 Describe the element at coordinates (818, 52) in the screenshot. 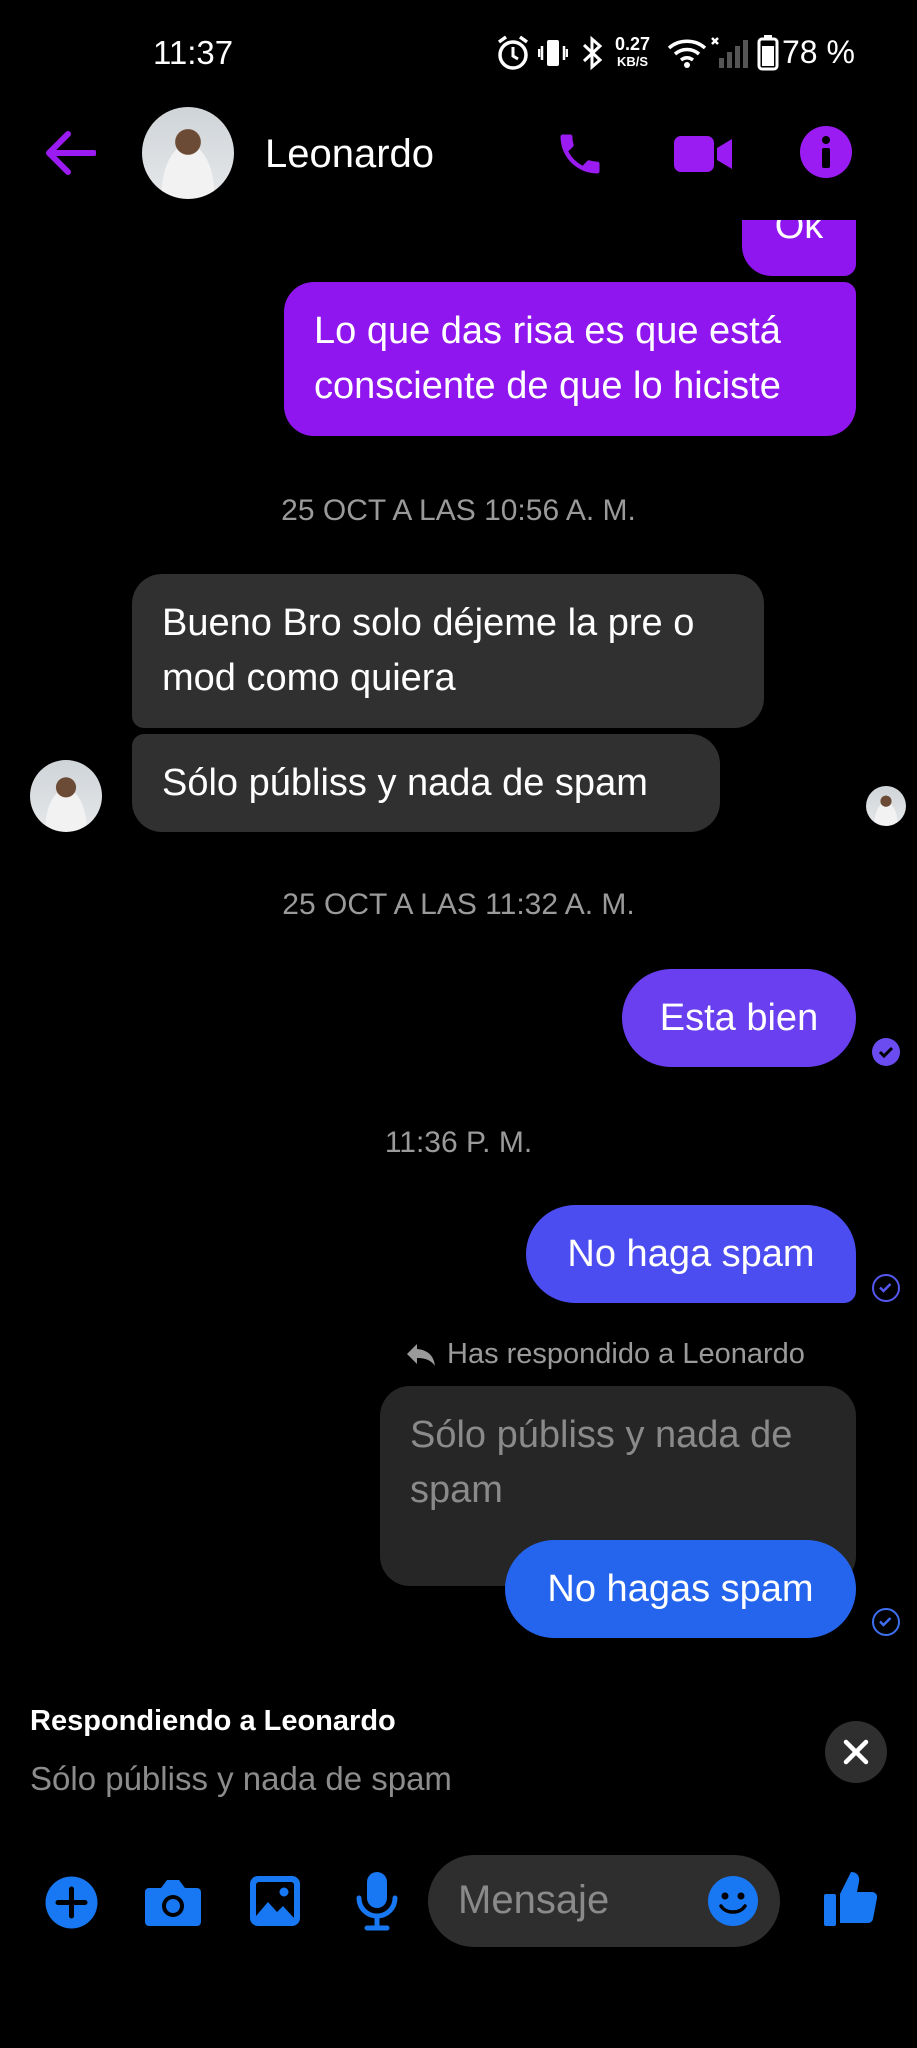

I see `battery-percent: 78 %` at that location.